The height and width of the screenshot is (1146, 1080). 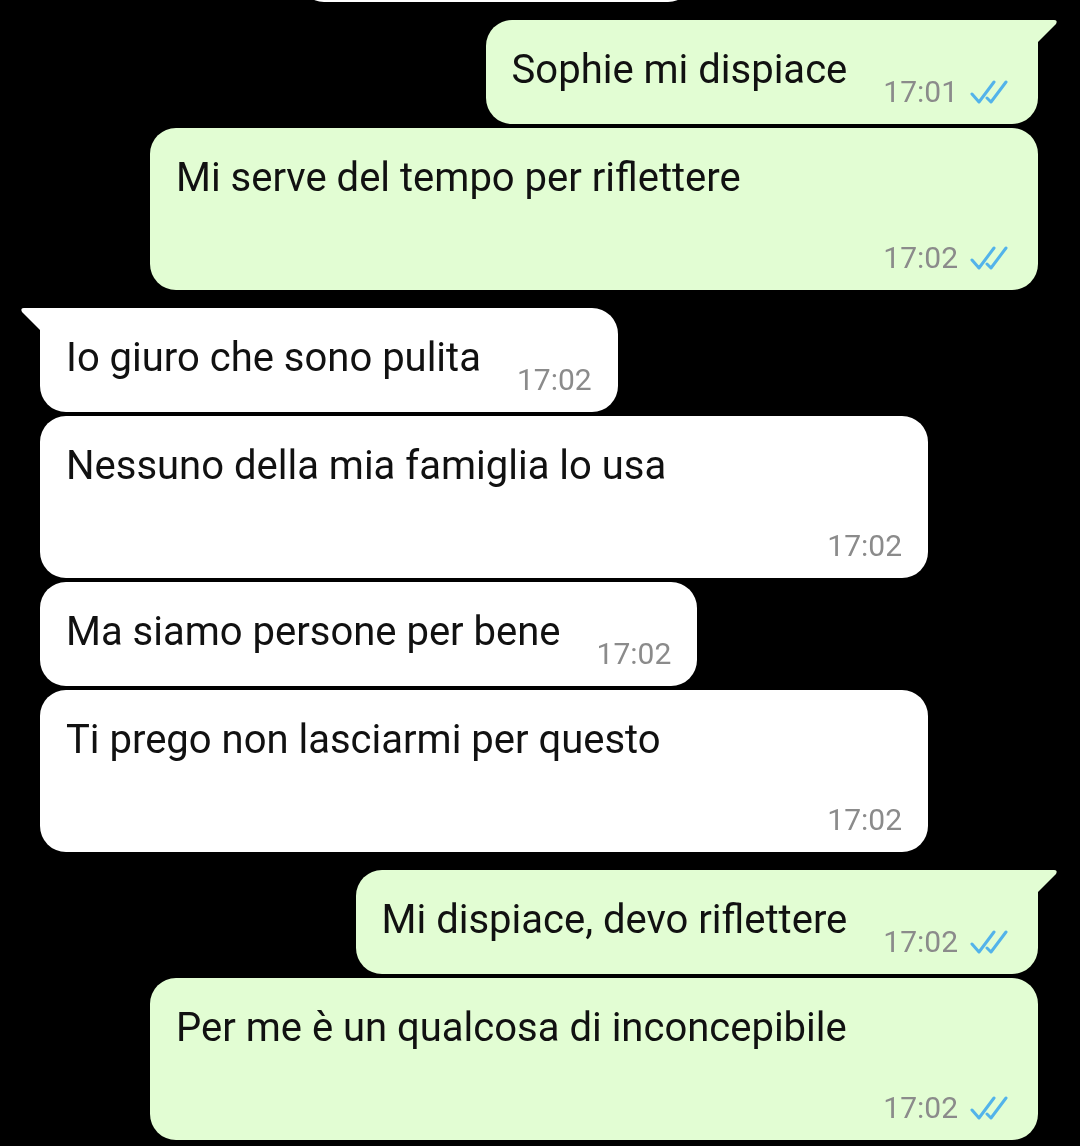 What do you see at coordinates (614, 920) in the screenshot?
I see `message-text: Mi dispiace, devo riflettere` at bounding box center [614, 920].